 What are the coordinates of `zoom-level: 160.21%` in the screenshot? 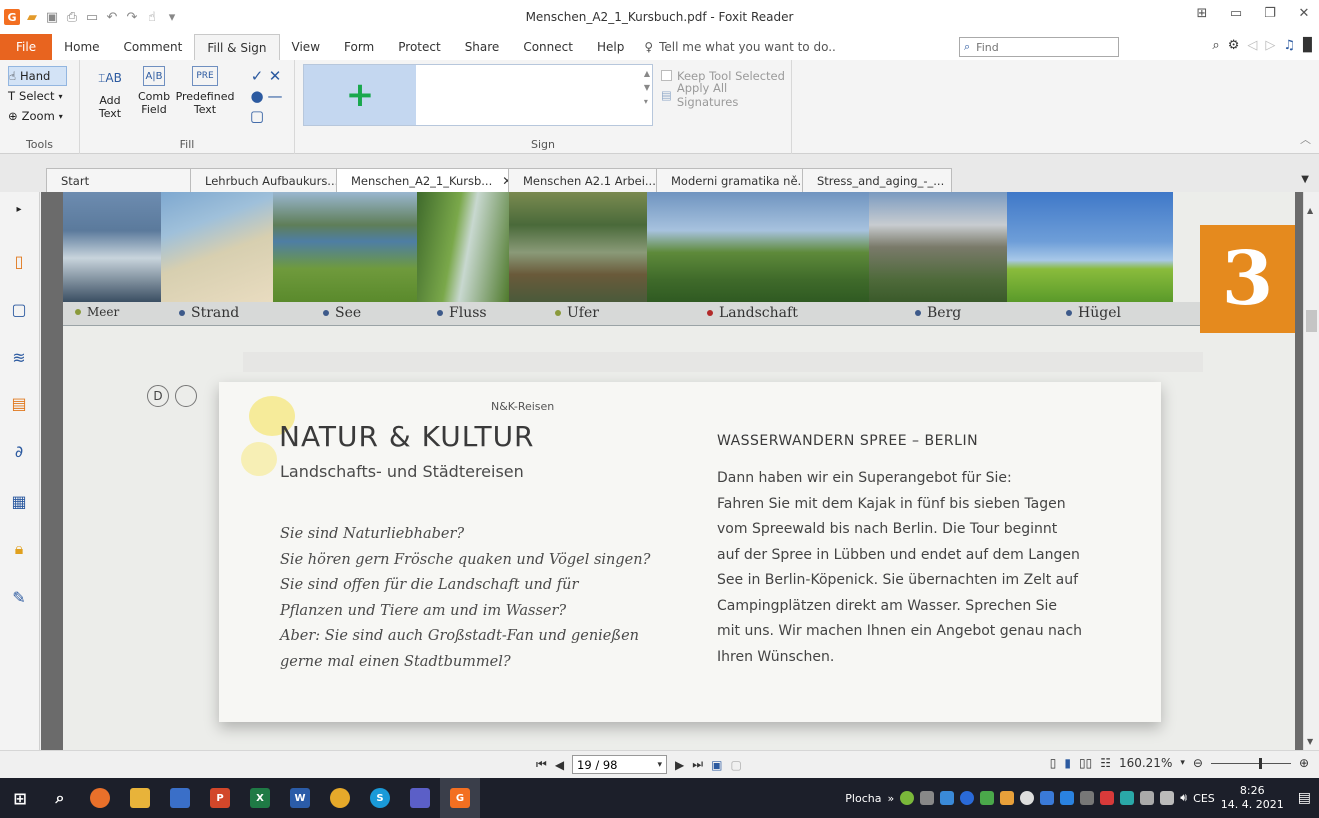 It's located at (1145, 763).